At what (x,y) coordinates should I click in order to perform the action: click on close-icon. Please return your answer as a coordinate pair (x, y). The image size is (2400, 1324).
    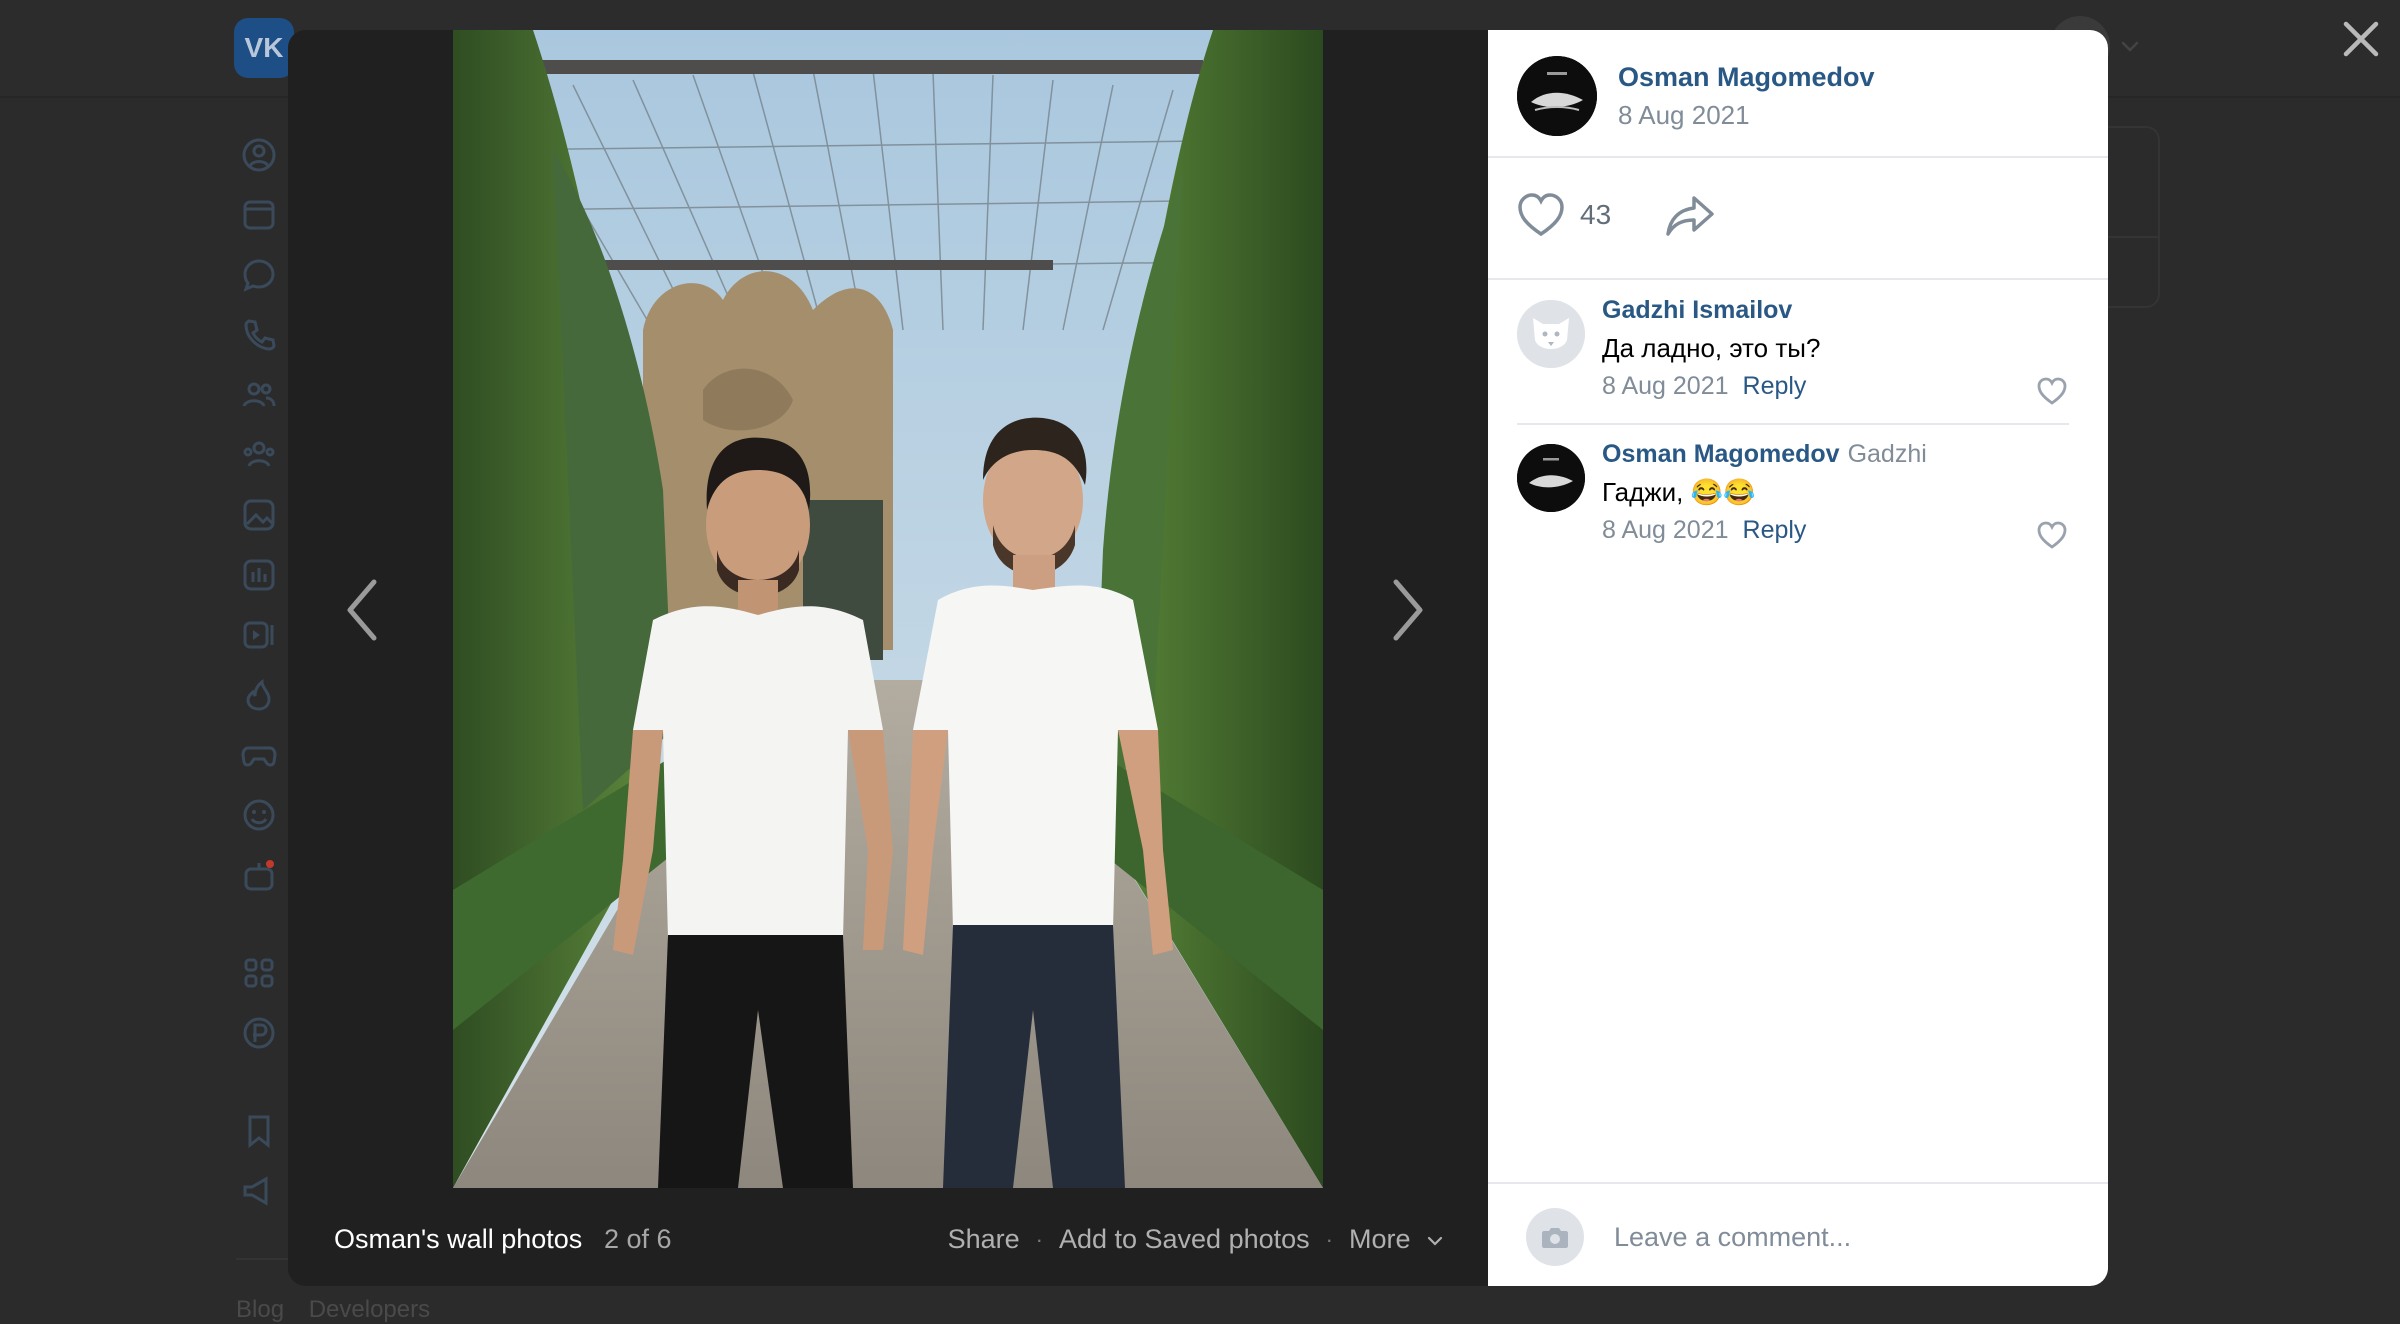
    Looking at the image, I should click on (2361, 39).